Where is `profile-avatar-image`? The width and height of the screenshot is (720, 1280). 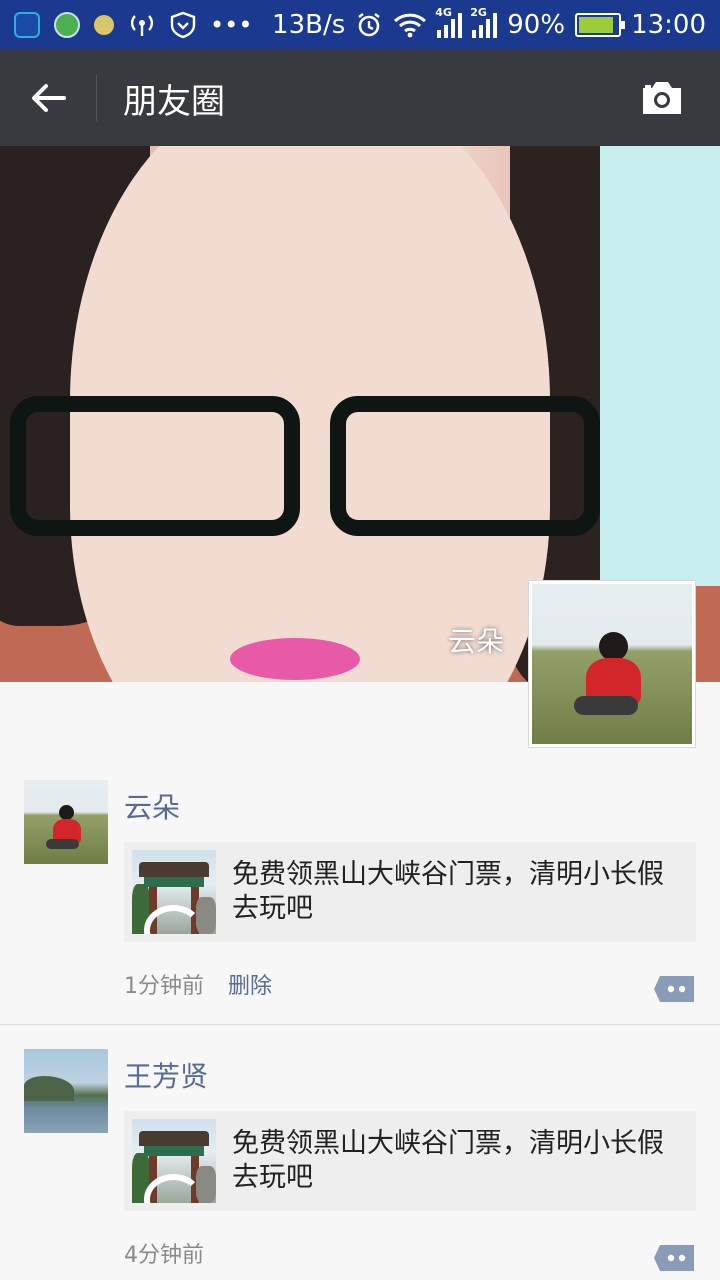
profile-avatar-image is located at coordinates (612, 664).